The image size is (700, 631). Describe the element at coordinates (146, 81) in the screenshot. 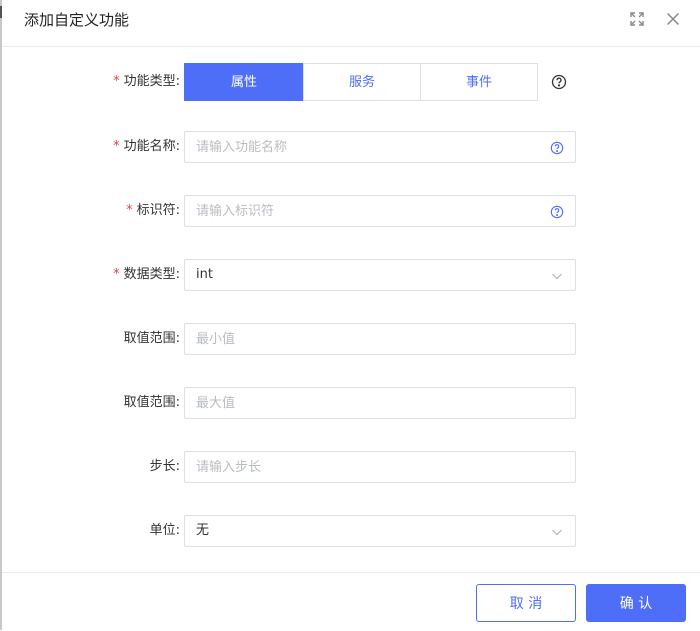

I see `function-type-label: * 功能类型:` at that location.